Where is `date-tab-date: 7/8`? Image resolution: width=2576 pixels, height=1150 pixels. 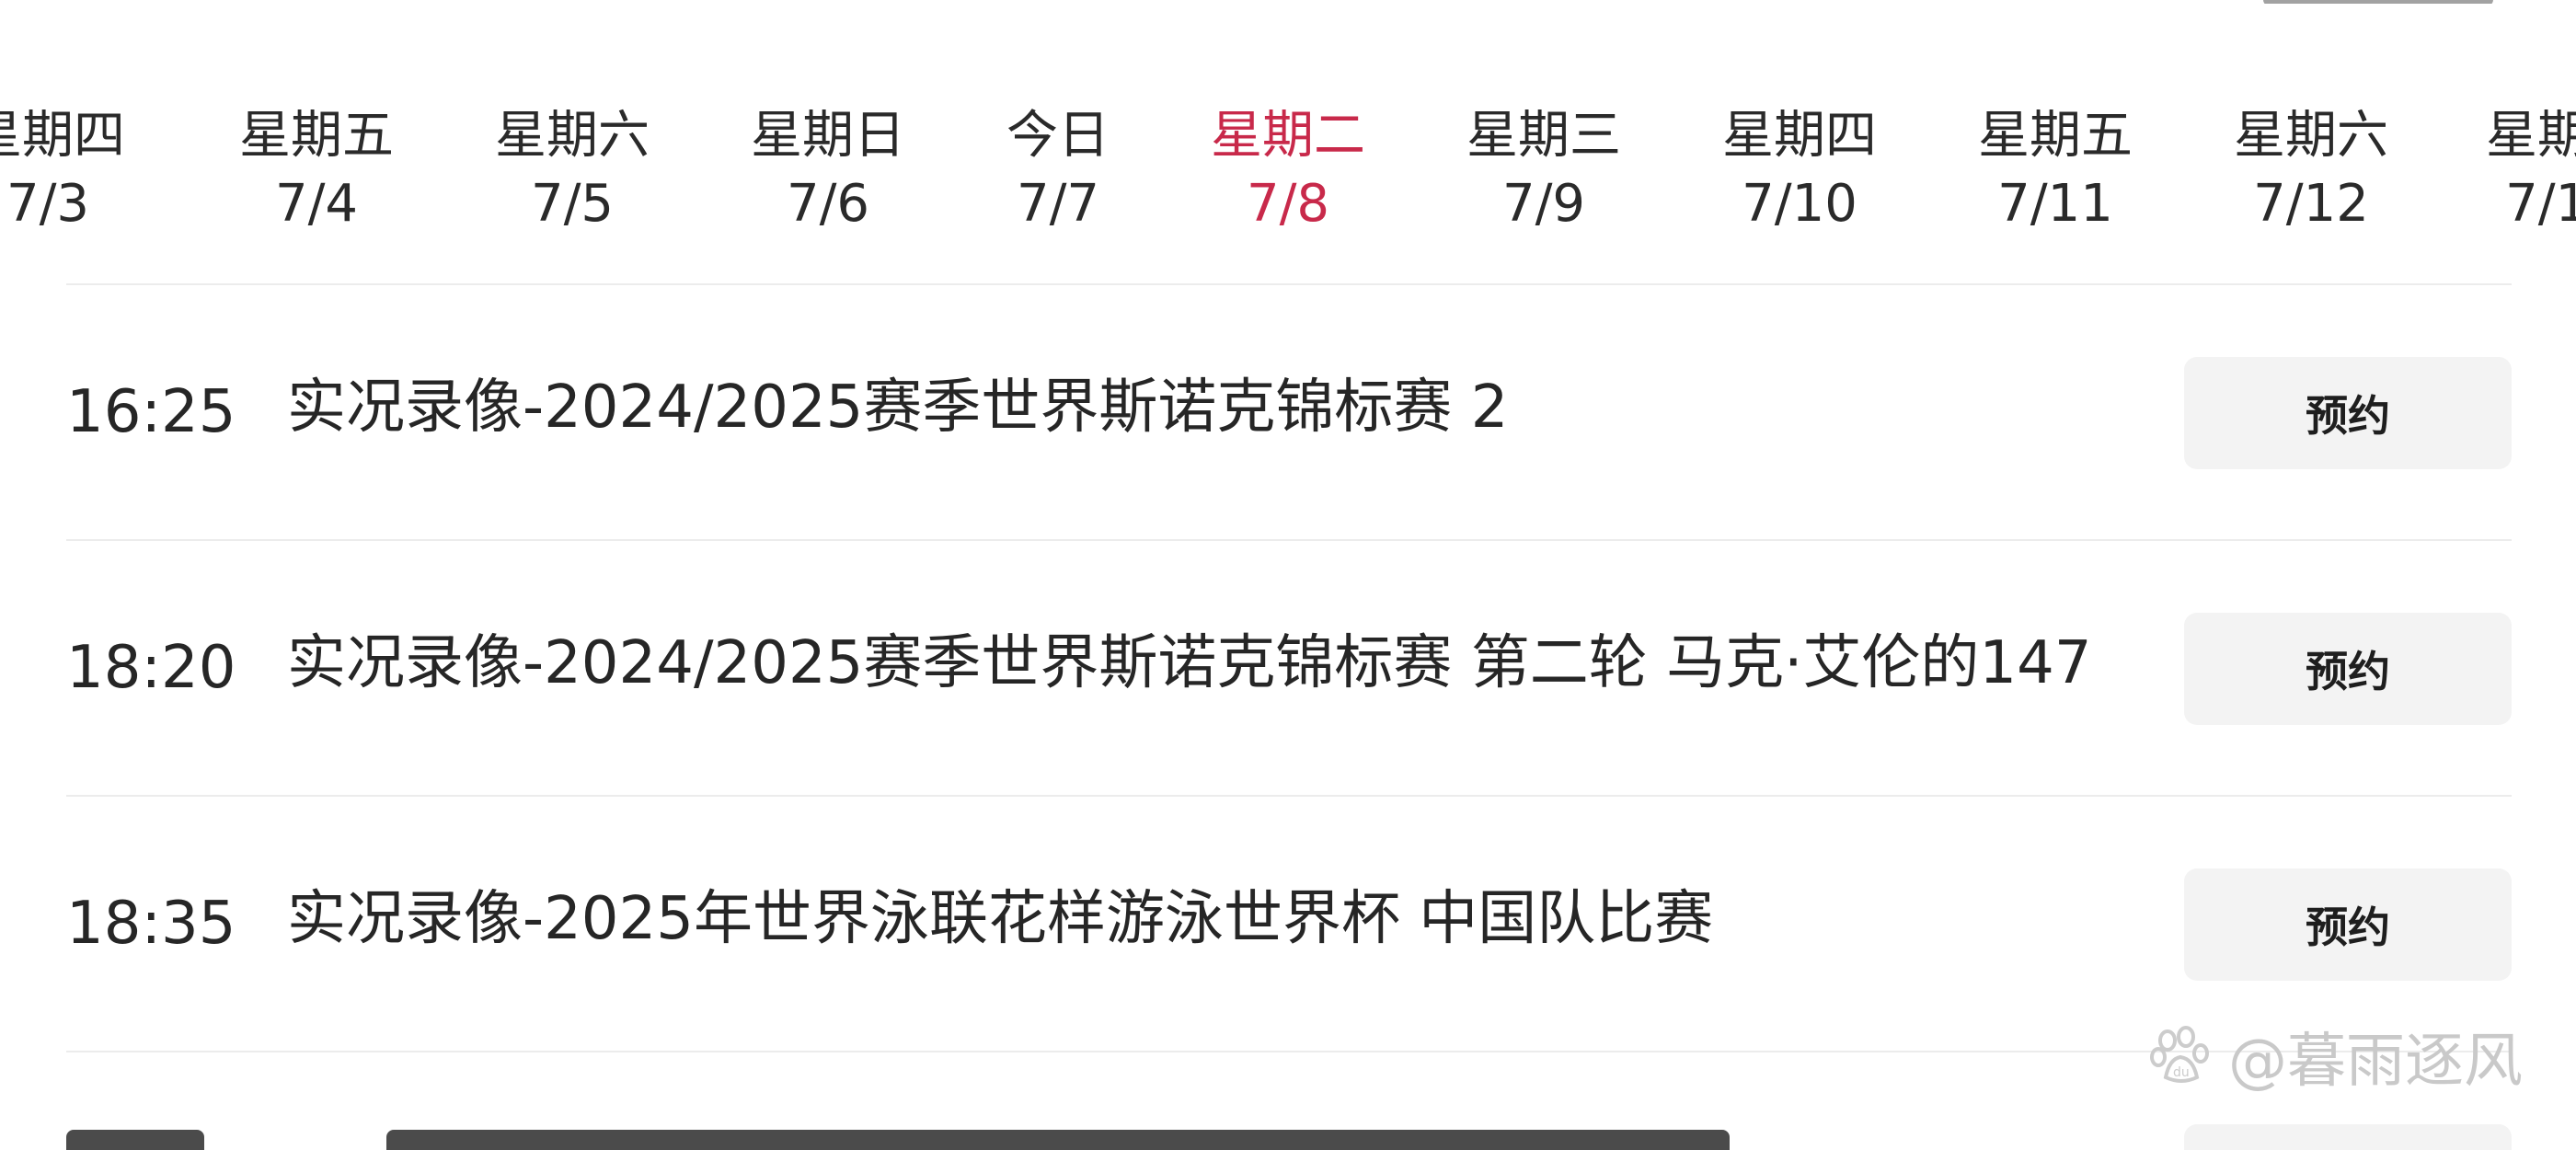 date-tab-date: 7/8 is located at coordinates (1288, 204).